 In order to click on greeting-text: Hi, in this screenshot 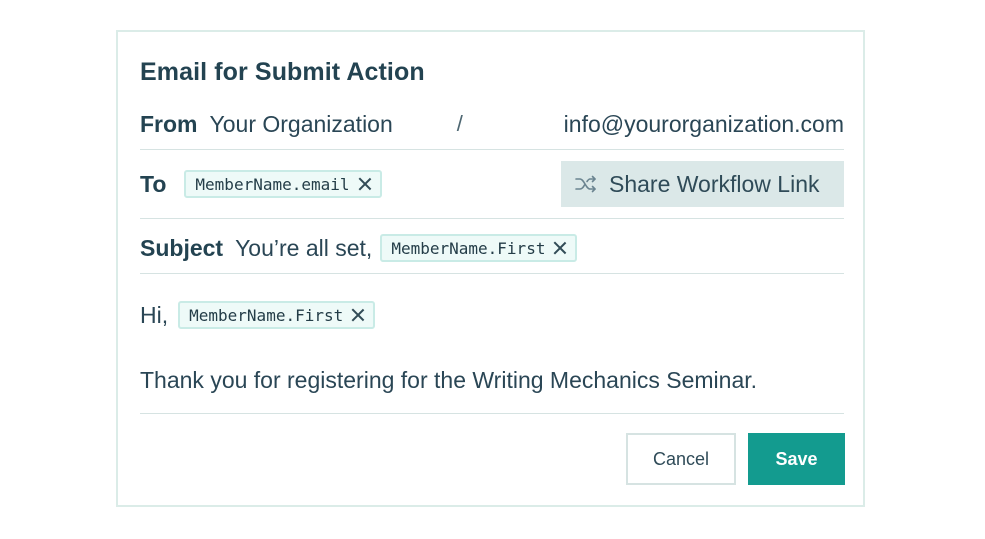, I will do `click(154, 314)`.